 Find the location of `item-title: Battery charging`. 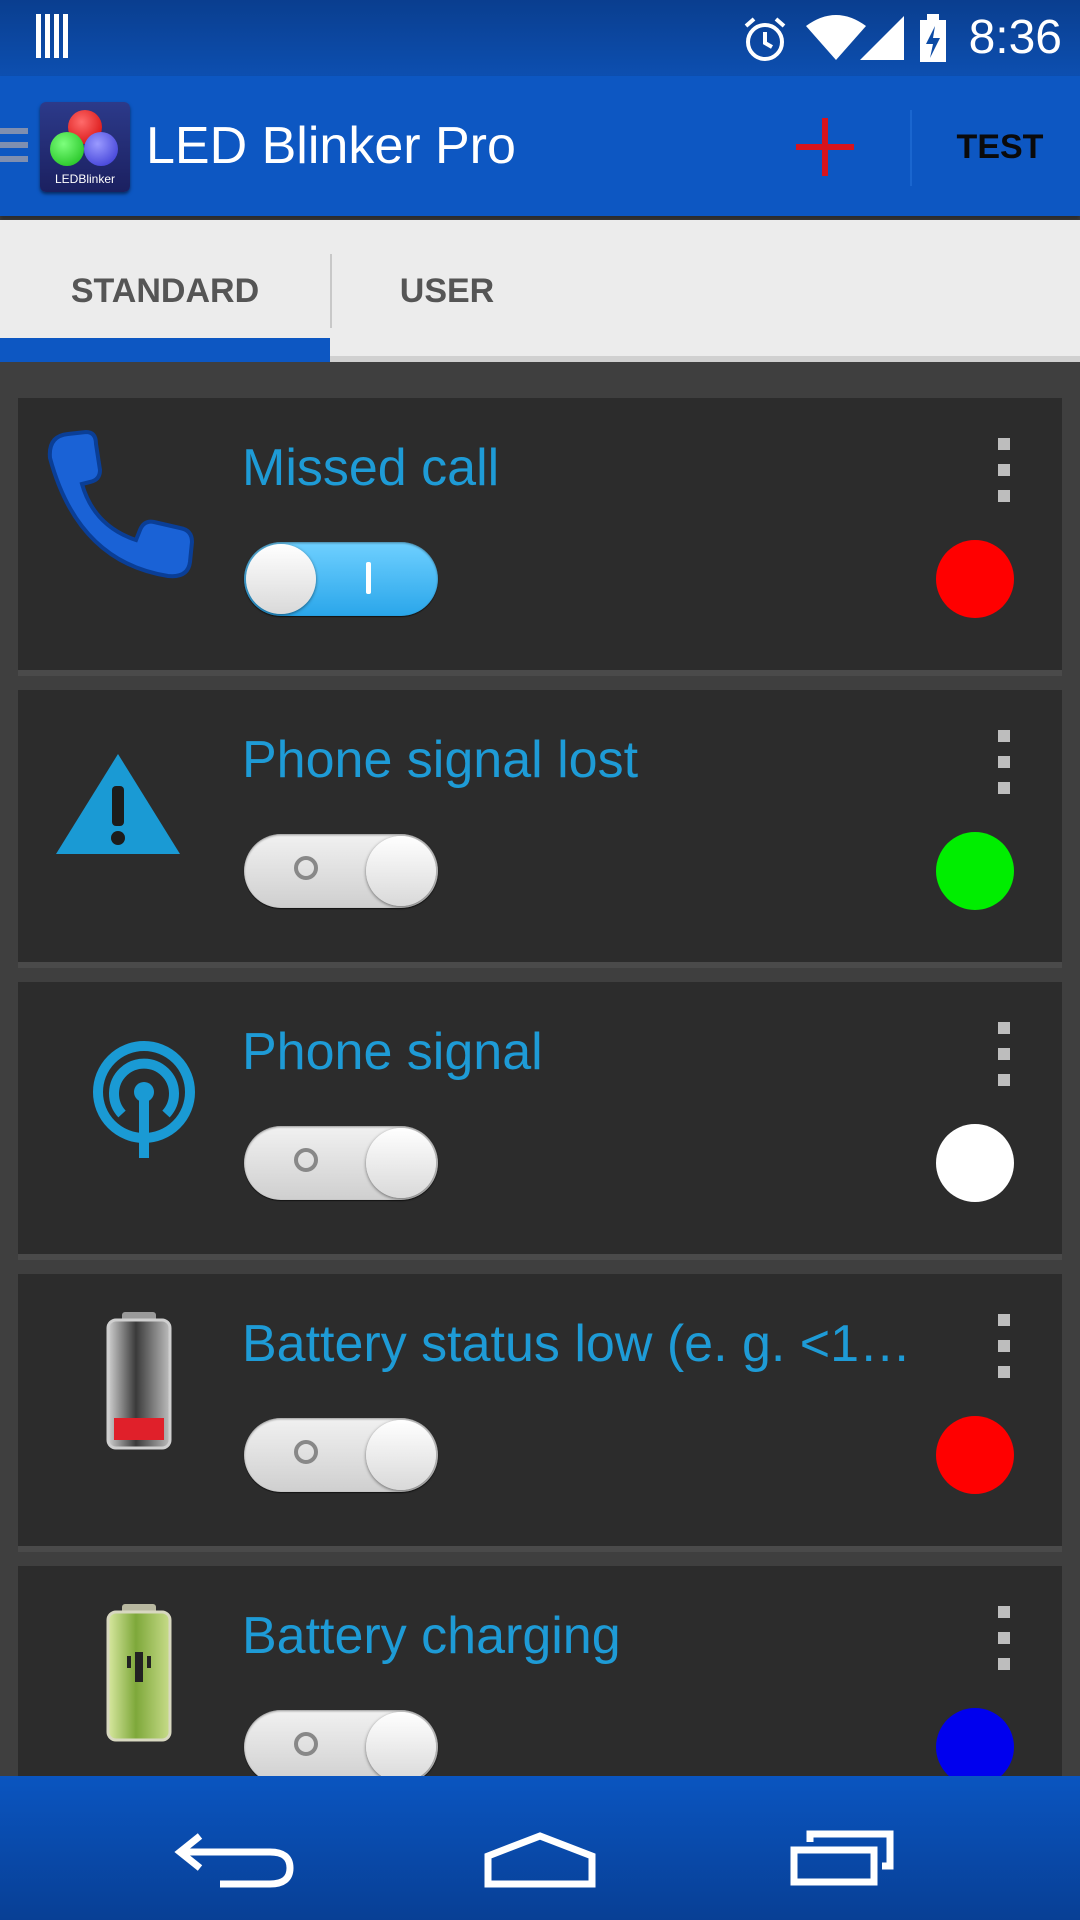

item-title: Battery charging is located at coordinates (431, 1636).